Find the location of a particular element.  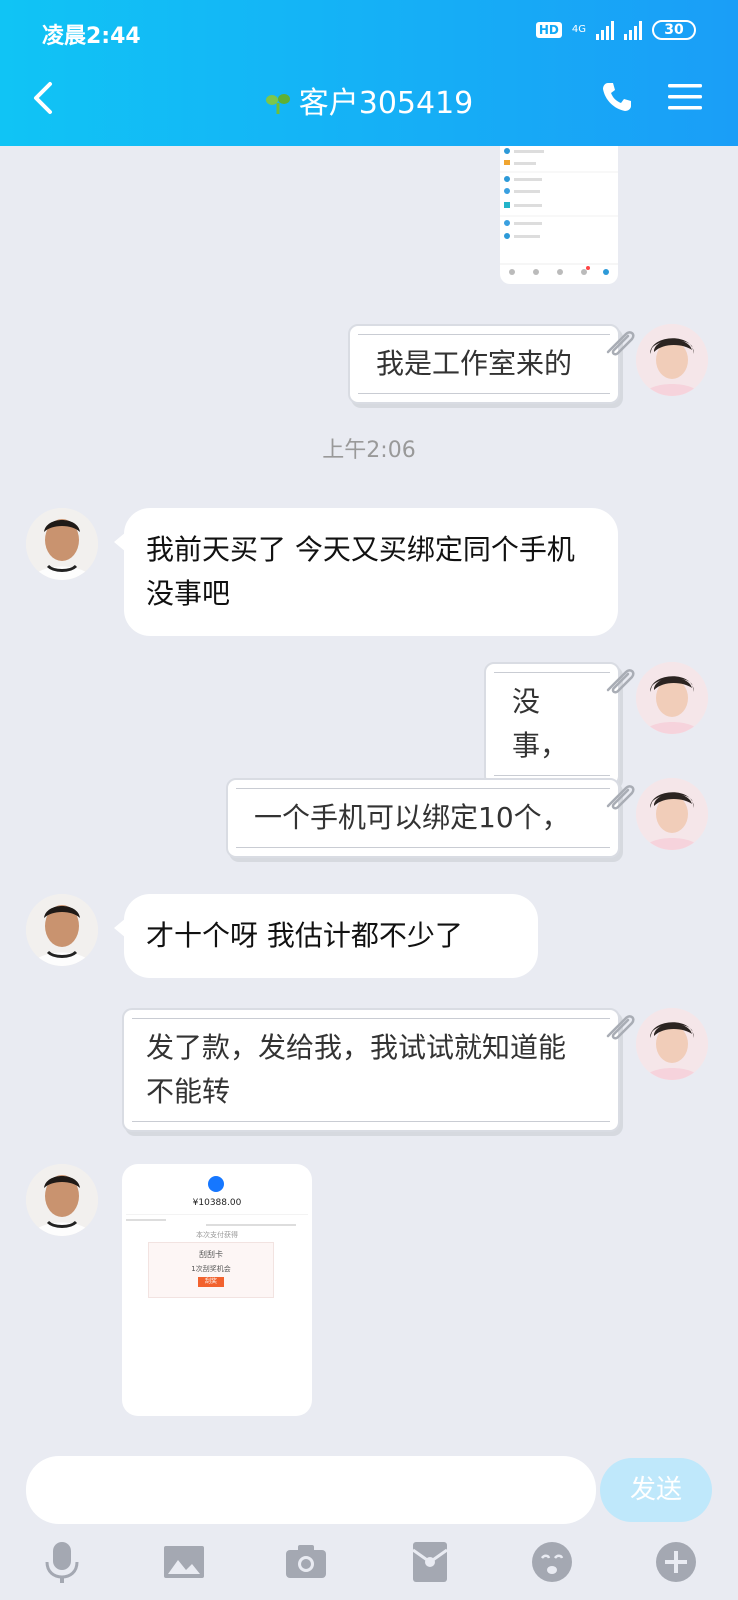

message-text: 发了款，发给我，我试试就知道能不能转 is located at coordinates (356, 1069).